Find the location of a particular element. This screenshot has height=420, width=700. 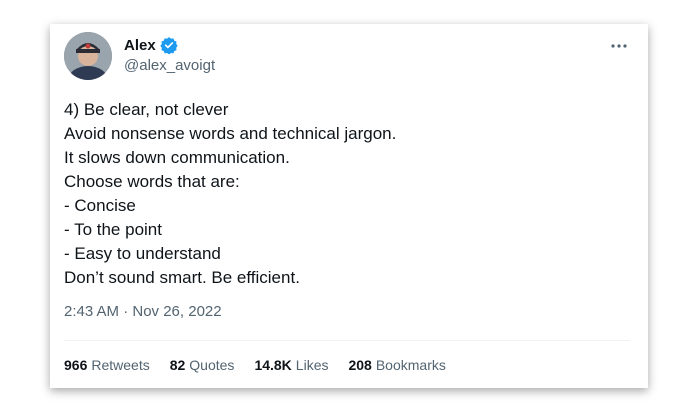

author-name-row: Alex is located at coordinates (151, 45).